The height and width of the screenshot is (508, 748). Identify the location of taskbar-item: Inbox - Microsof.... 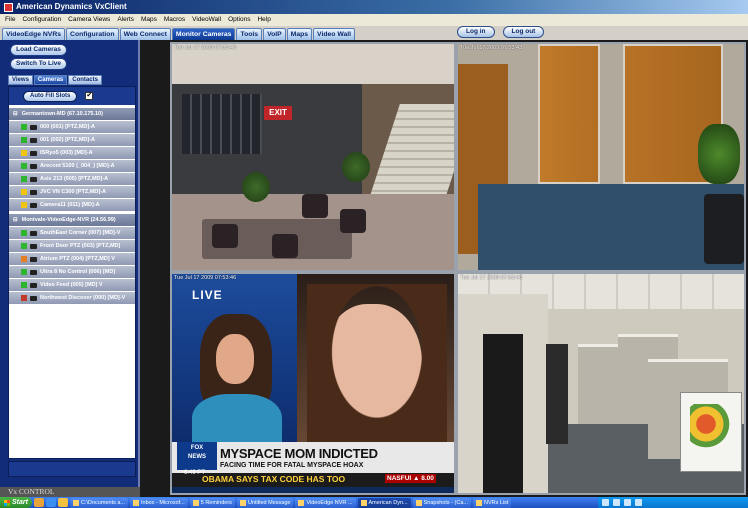
(159, 502).